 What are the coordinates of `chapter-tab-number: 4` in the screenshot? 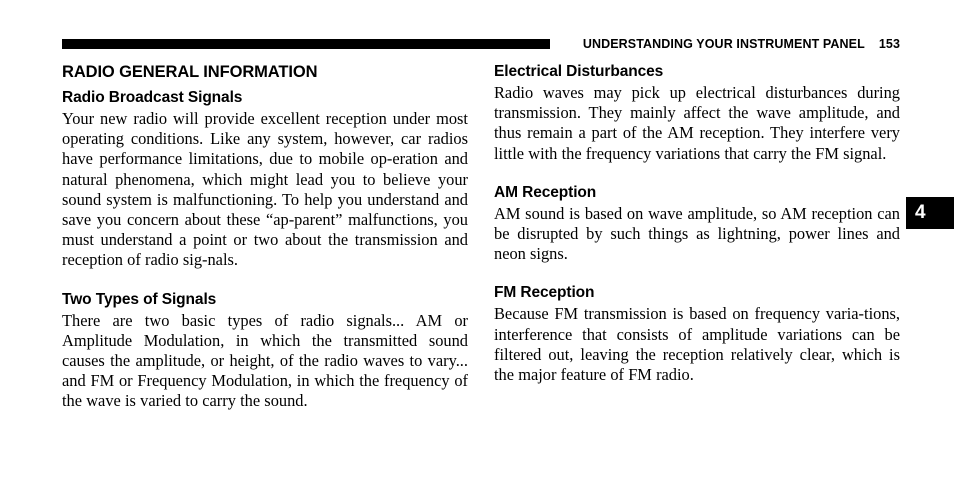 It's located at (920, 212).